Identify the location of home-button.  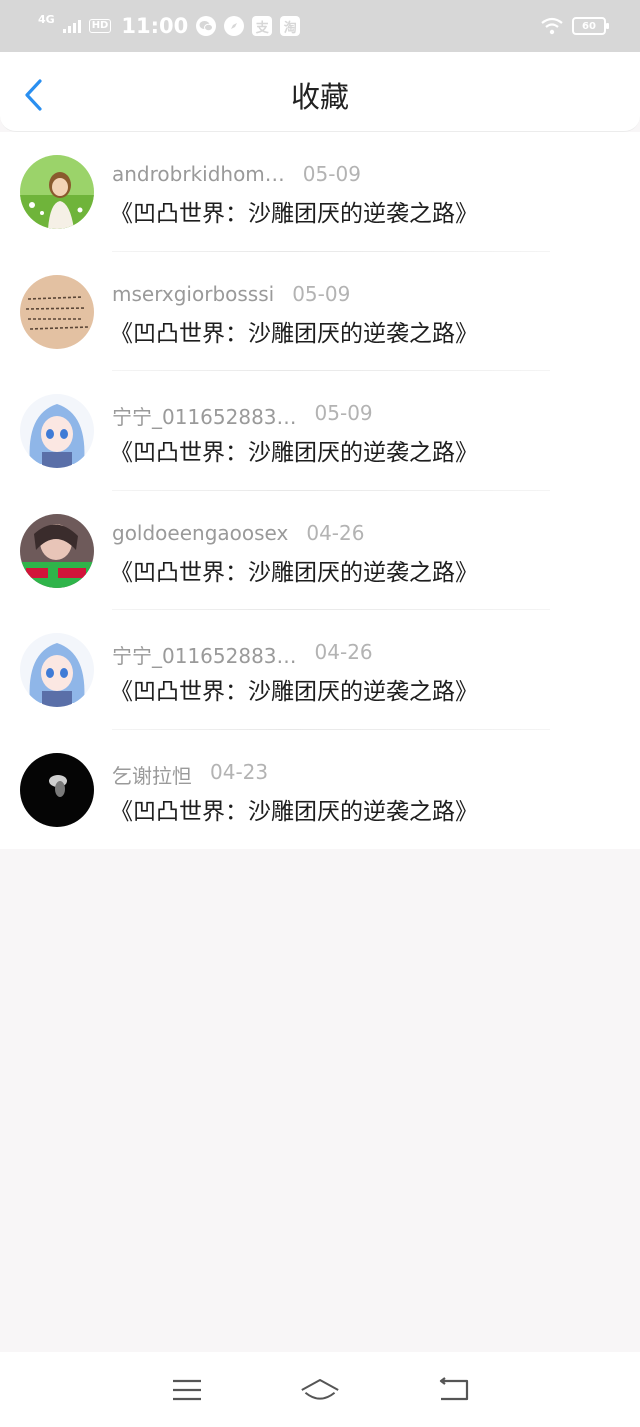
(320, 1390).